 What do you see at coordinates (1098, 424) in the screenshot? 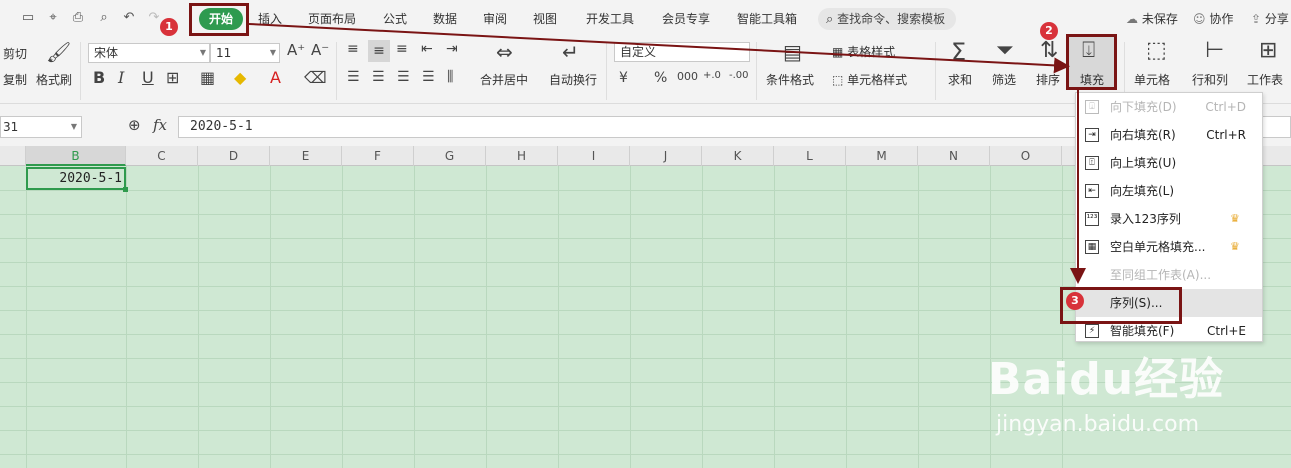
I see `watermark-url: jingyan.baidu.com` at bounding box center [1098, 424].